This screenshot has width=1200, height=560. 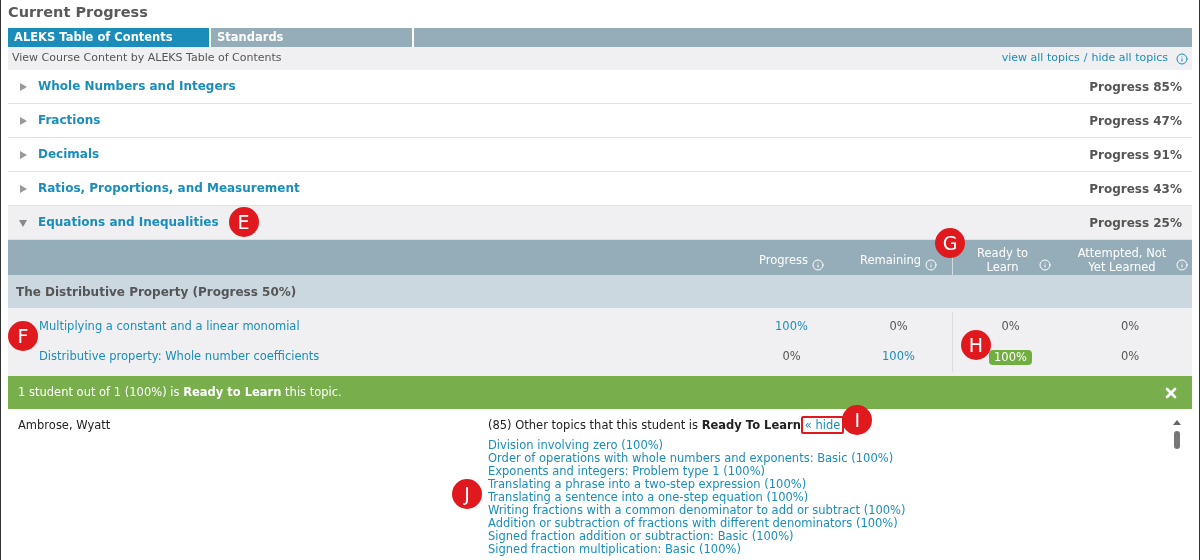 What do you see at coordinates (180, 392) in the screenshot?
I see `banner-text: 1 student out of 1 (100%) is Ready to Learn this topic.` at bounding box center [180, 392].